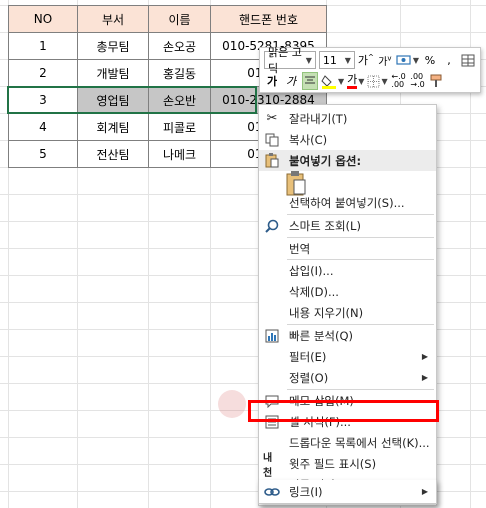 This screenshot has height=508, width=486. What do you see at coordinates (113, 73) in the screenshot?
I see `cell: 개발팀` at bounding box center [113, 73].